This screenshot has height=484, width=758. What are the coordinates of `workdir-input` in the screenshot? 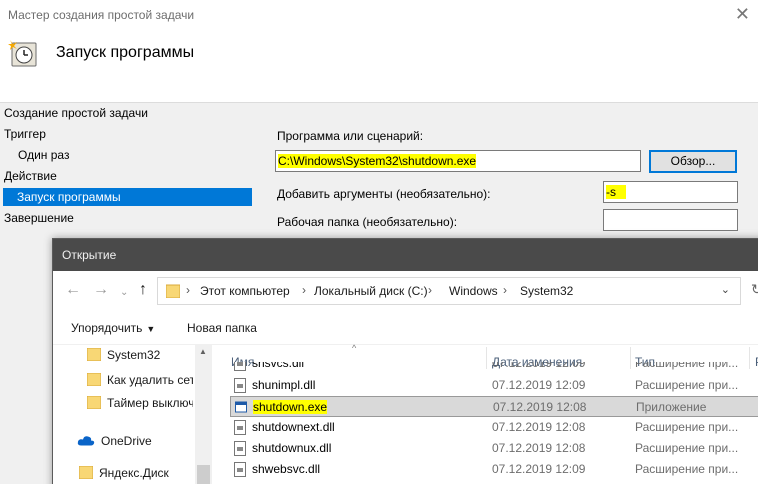 It's located at (670, 220).